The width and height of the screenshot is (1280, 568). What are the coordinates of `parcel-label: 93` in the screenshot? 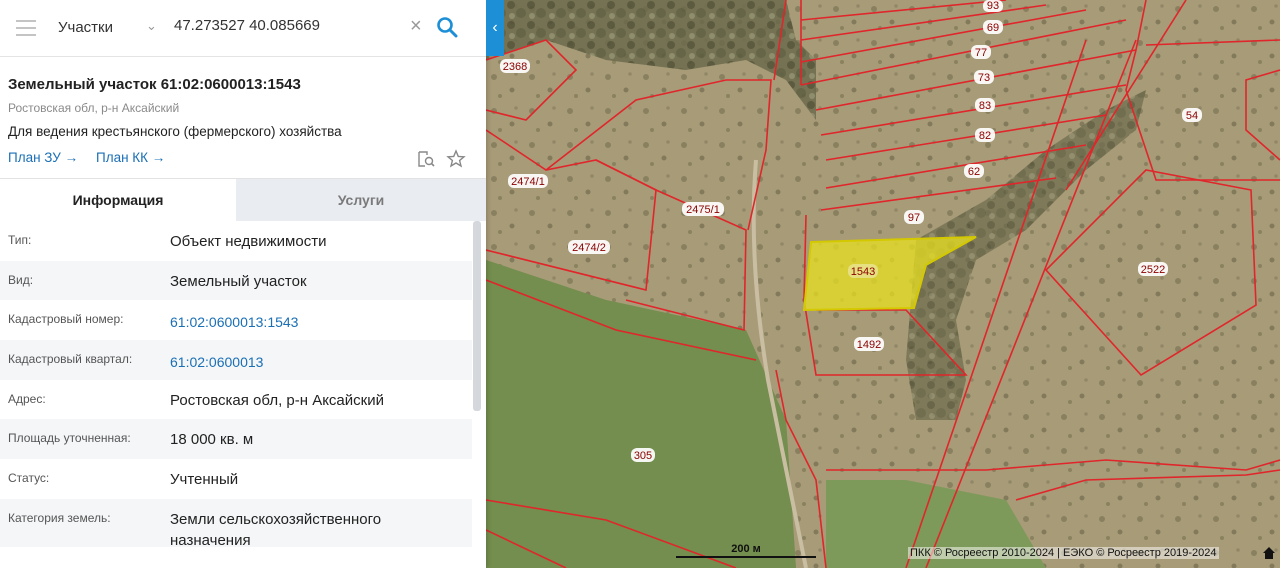 It's located at (993, 6).